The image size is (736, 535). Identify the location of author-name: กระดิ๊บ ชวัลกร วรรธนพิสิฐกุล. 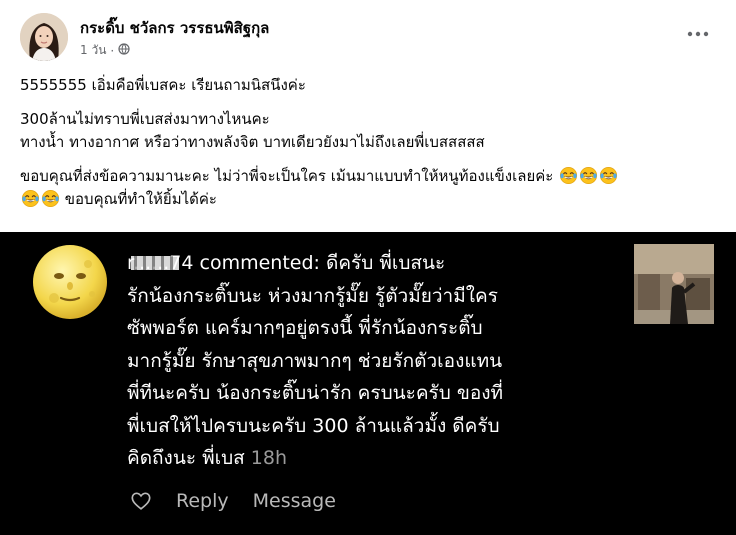
(174, 28).